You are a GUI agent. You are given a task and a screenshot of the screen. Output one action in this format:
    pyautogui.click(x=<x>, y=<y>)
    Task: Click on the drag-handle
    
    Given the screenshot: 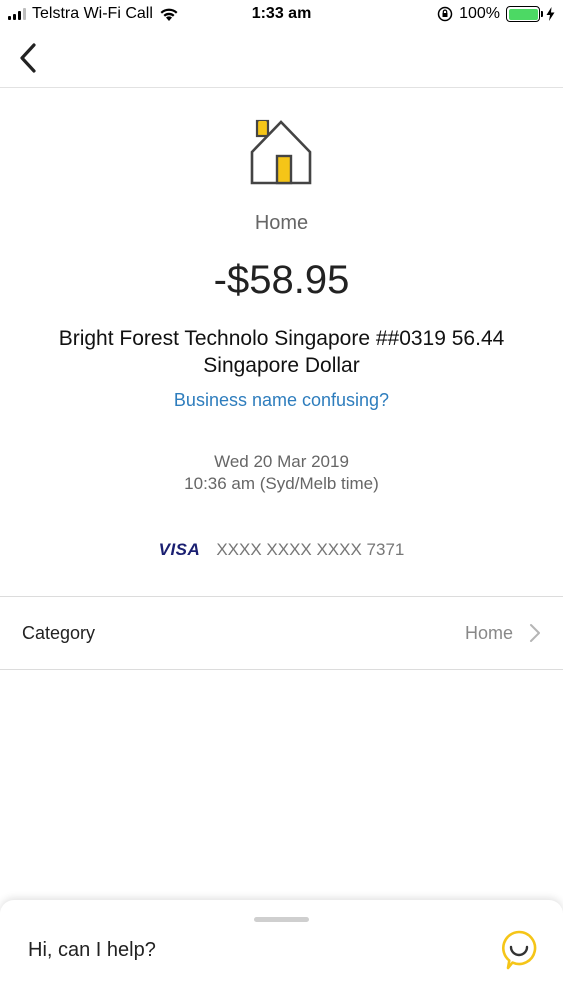 What is the action you would take?
    pyautogui.click(x=281, y=919)
    